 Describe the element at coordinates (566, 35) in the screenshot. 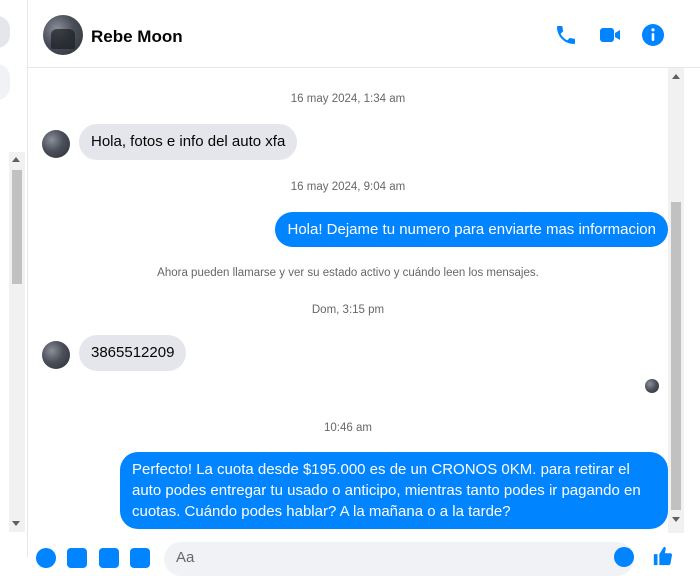

I see `phone-icon` at that location.